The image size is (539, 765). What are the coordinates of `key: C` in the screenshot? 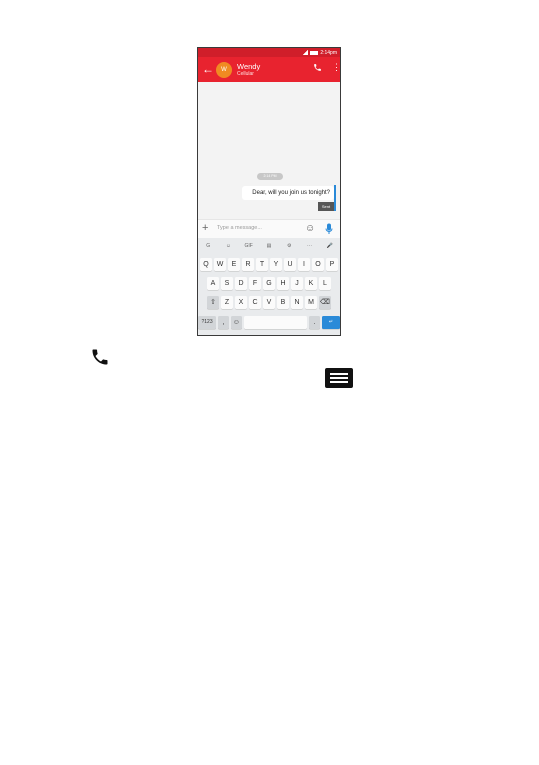 It's located at (255, 302).